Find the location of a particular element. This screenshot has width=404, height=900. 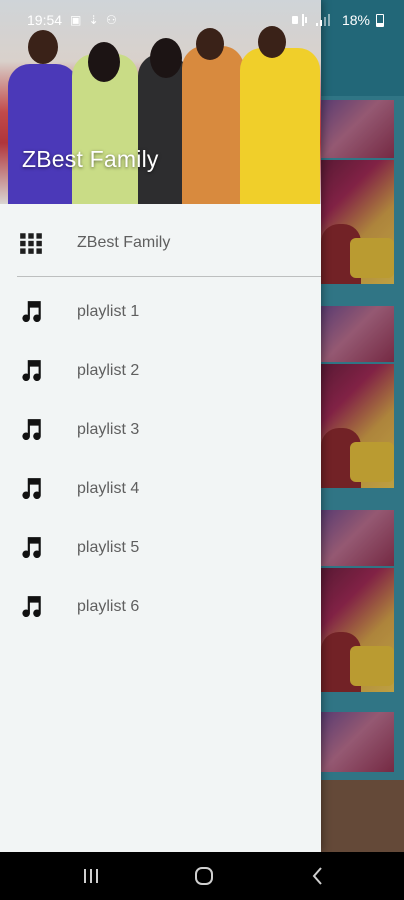

menu-item-playlist-6: playlist 6 is located at coordinates (160, 606).